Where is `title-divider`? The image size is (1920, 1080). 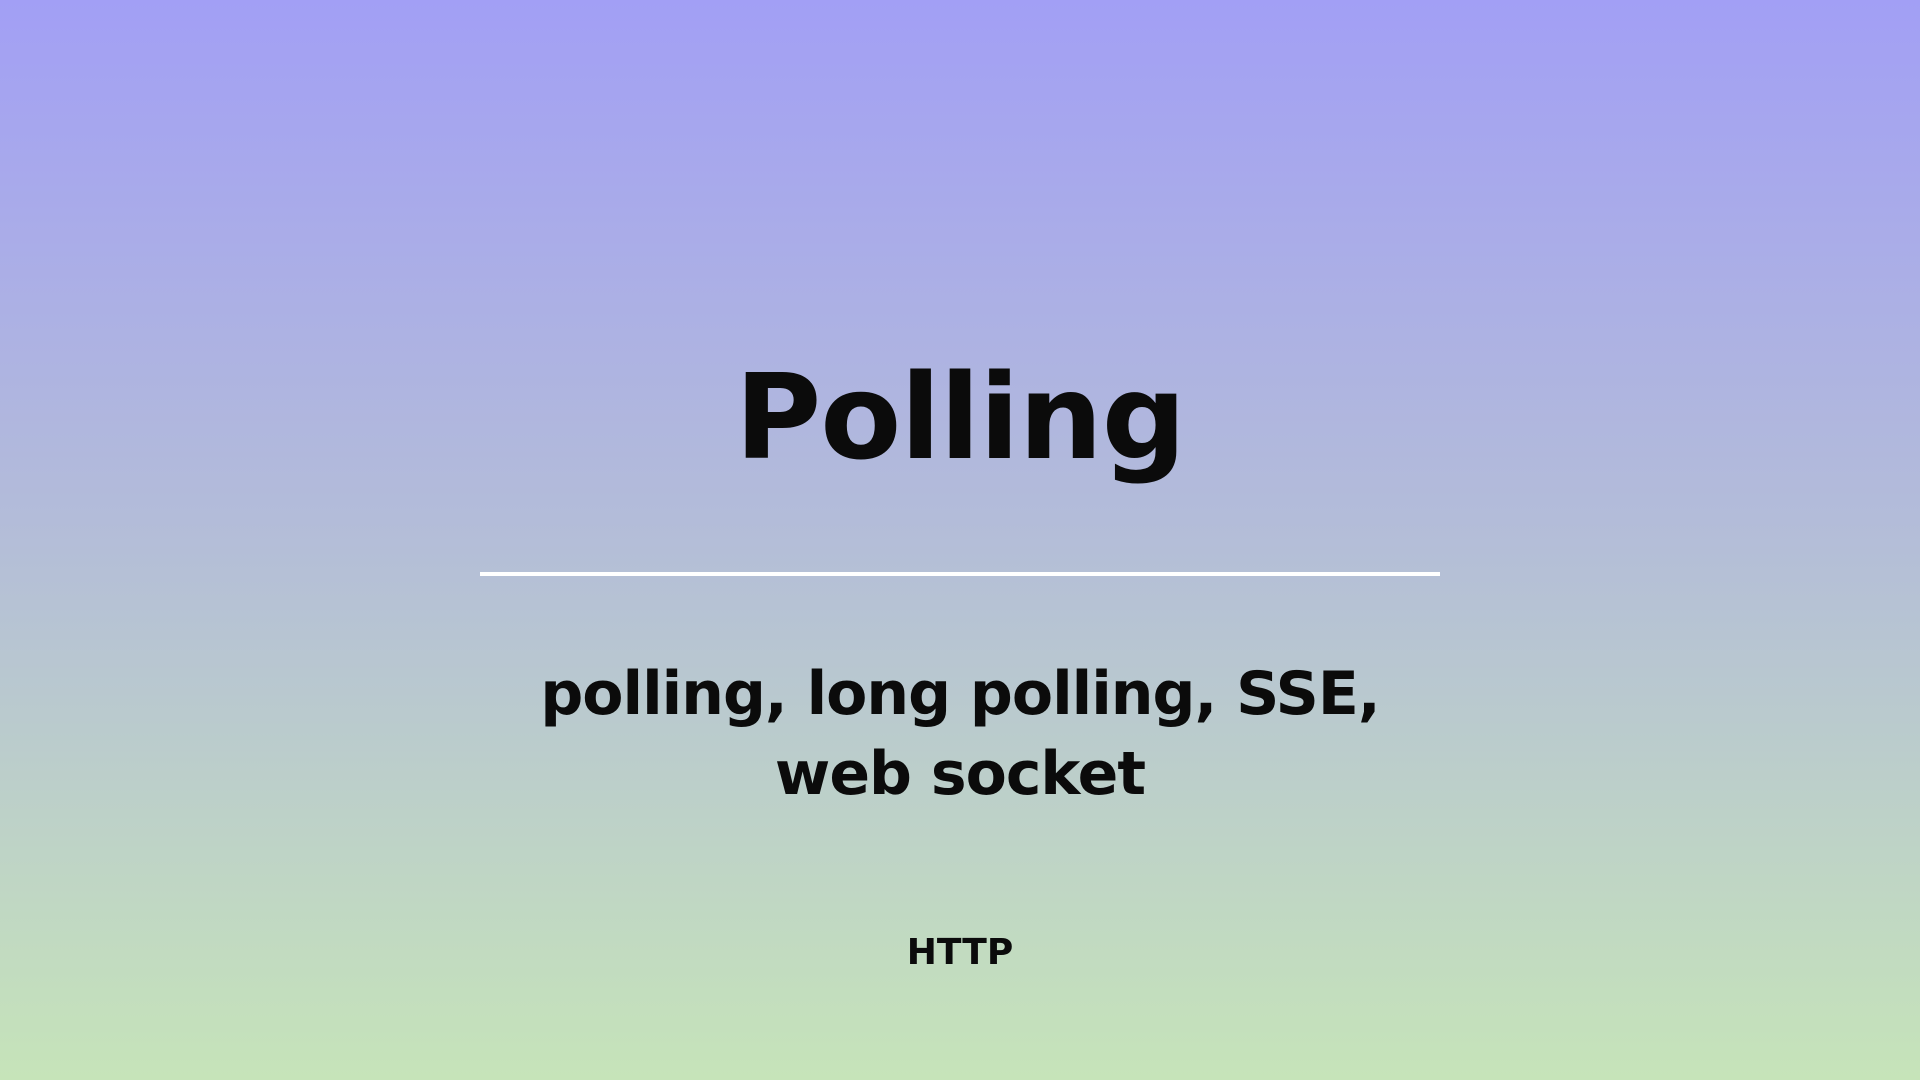 title-divider is located at coordinates (960, 574).